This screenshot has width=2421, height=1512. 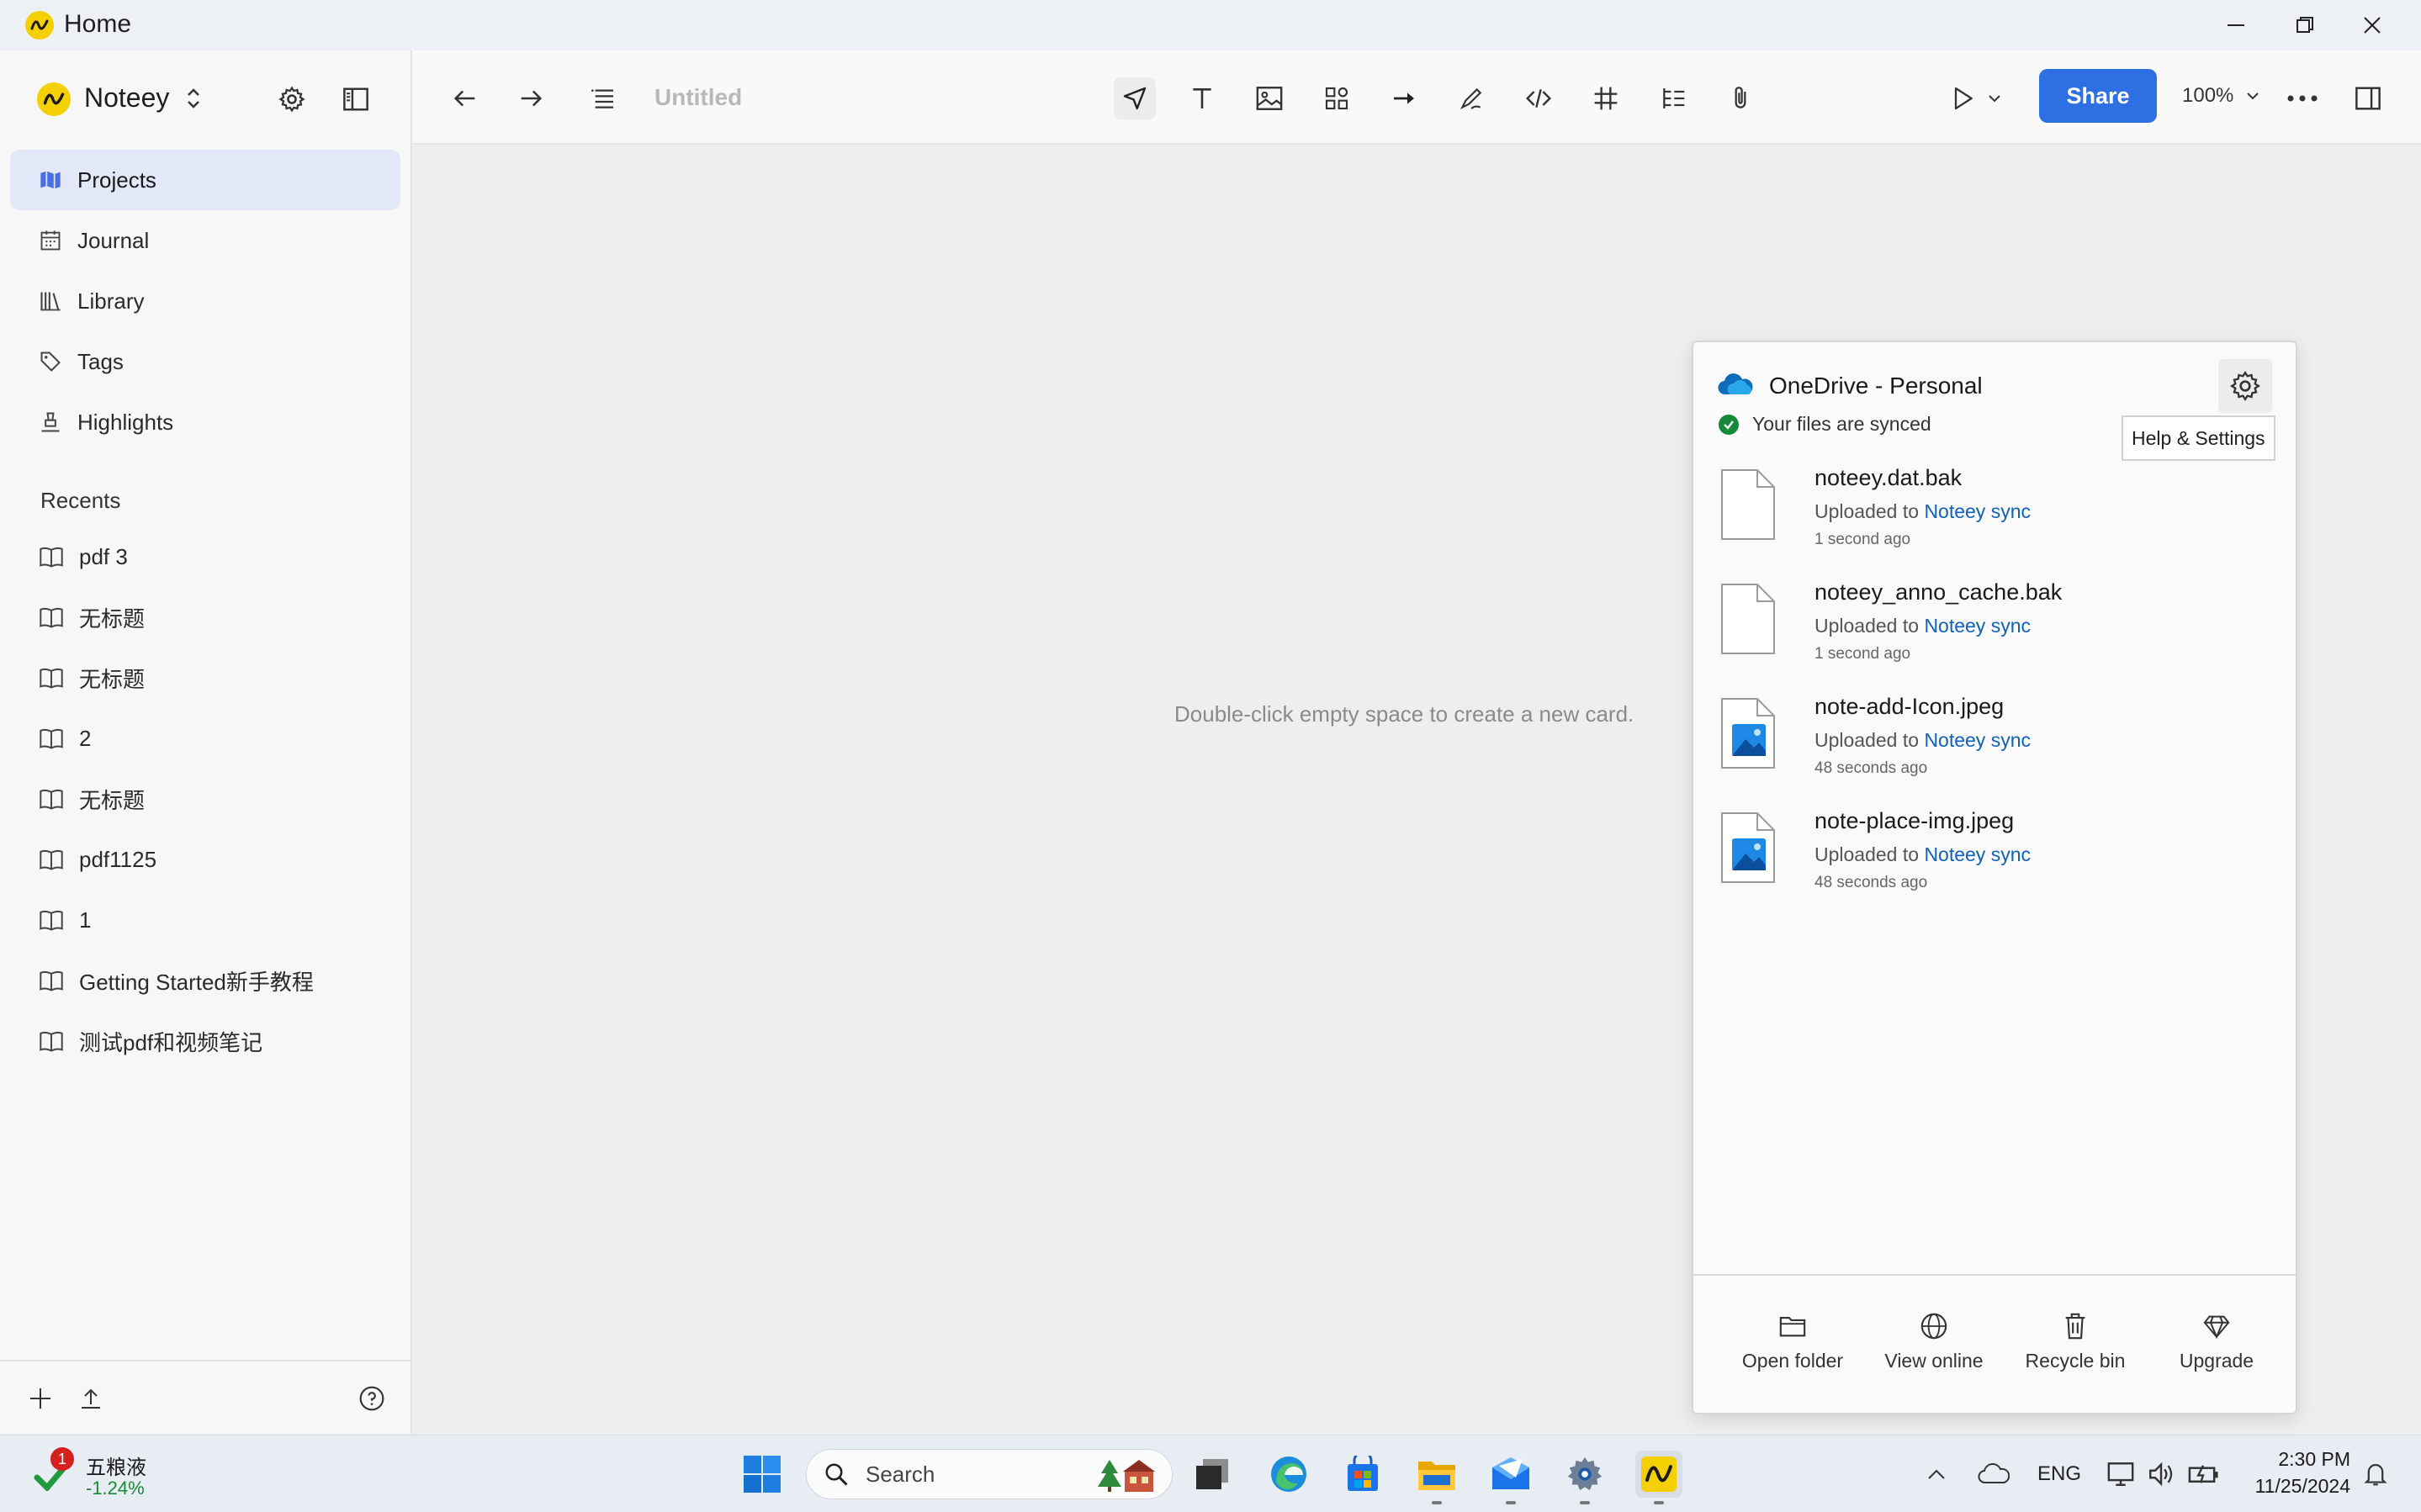 I want to click on recent-item: Getting Started新手教程, so click(x=205, y=980).